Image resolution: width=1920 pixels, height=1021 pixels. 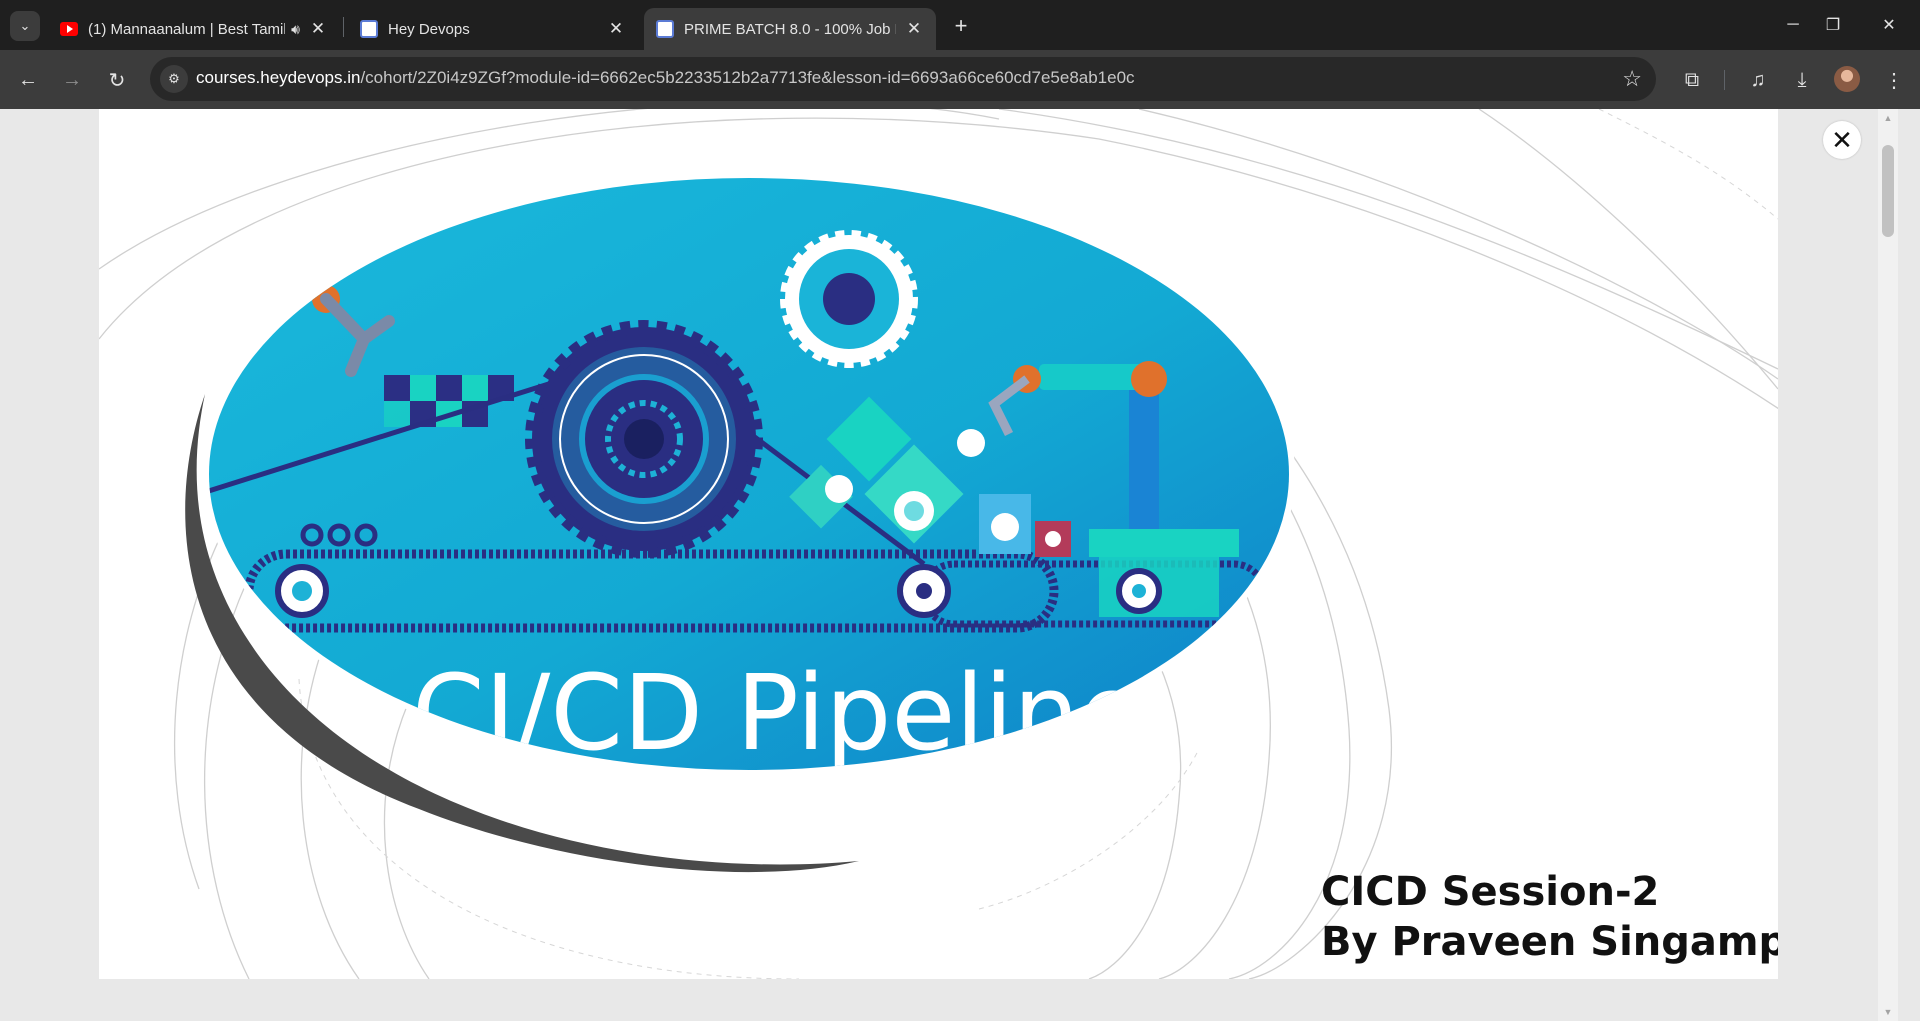 What do you see at coordinates (1724, 80) in the screenshot?
I see `toolbar-divider` at bounding box center [1724, 80].